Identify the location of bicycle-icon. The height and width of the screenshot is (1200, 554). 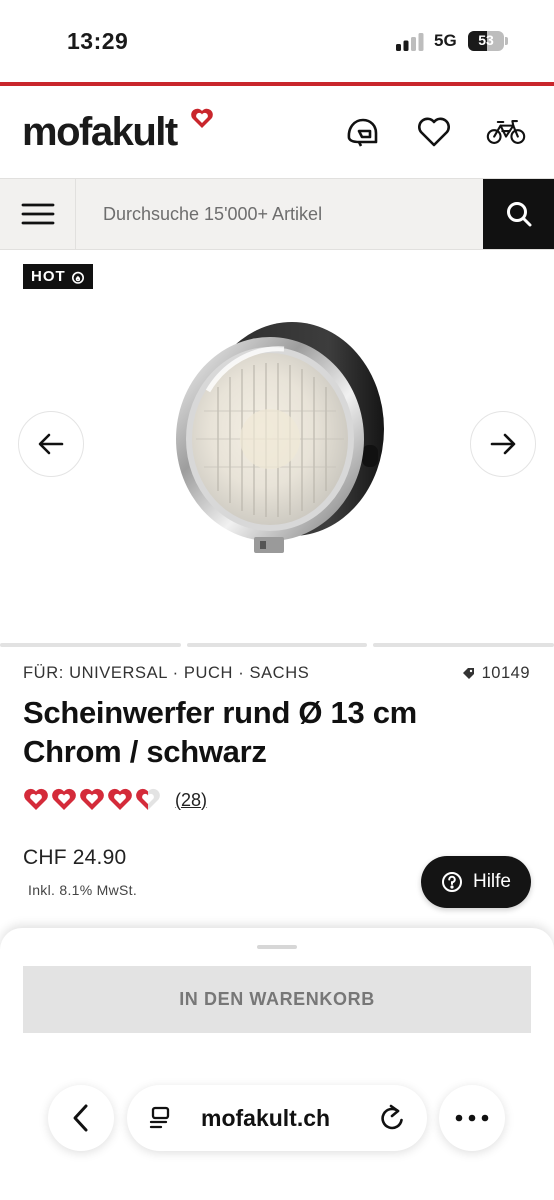
(506, 132).